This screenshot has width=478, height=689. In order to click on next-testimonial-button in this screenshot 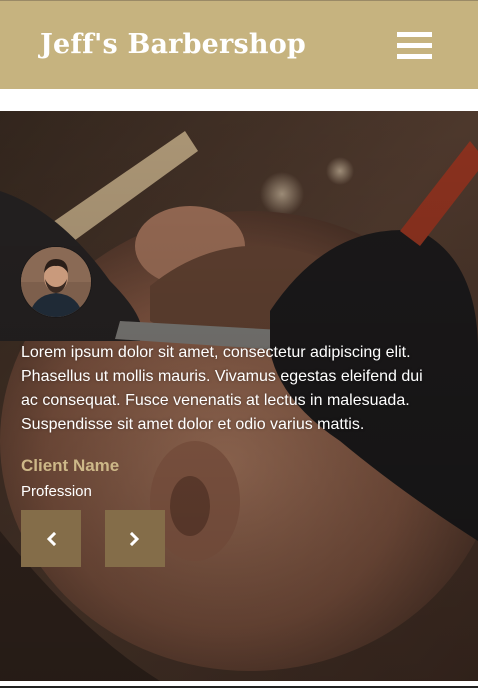, I will do `click(135, 538)`.